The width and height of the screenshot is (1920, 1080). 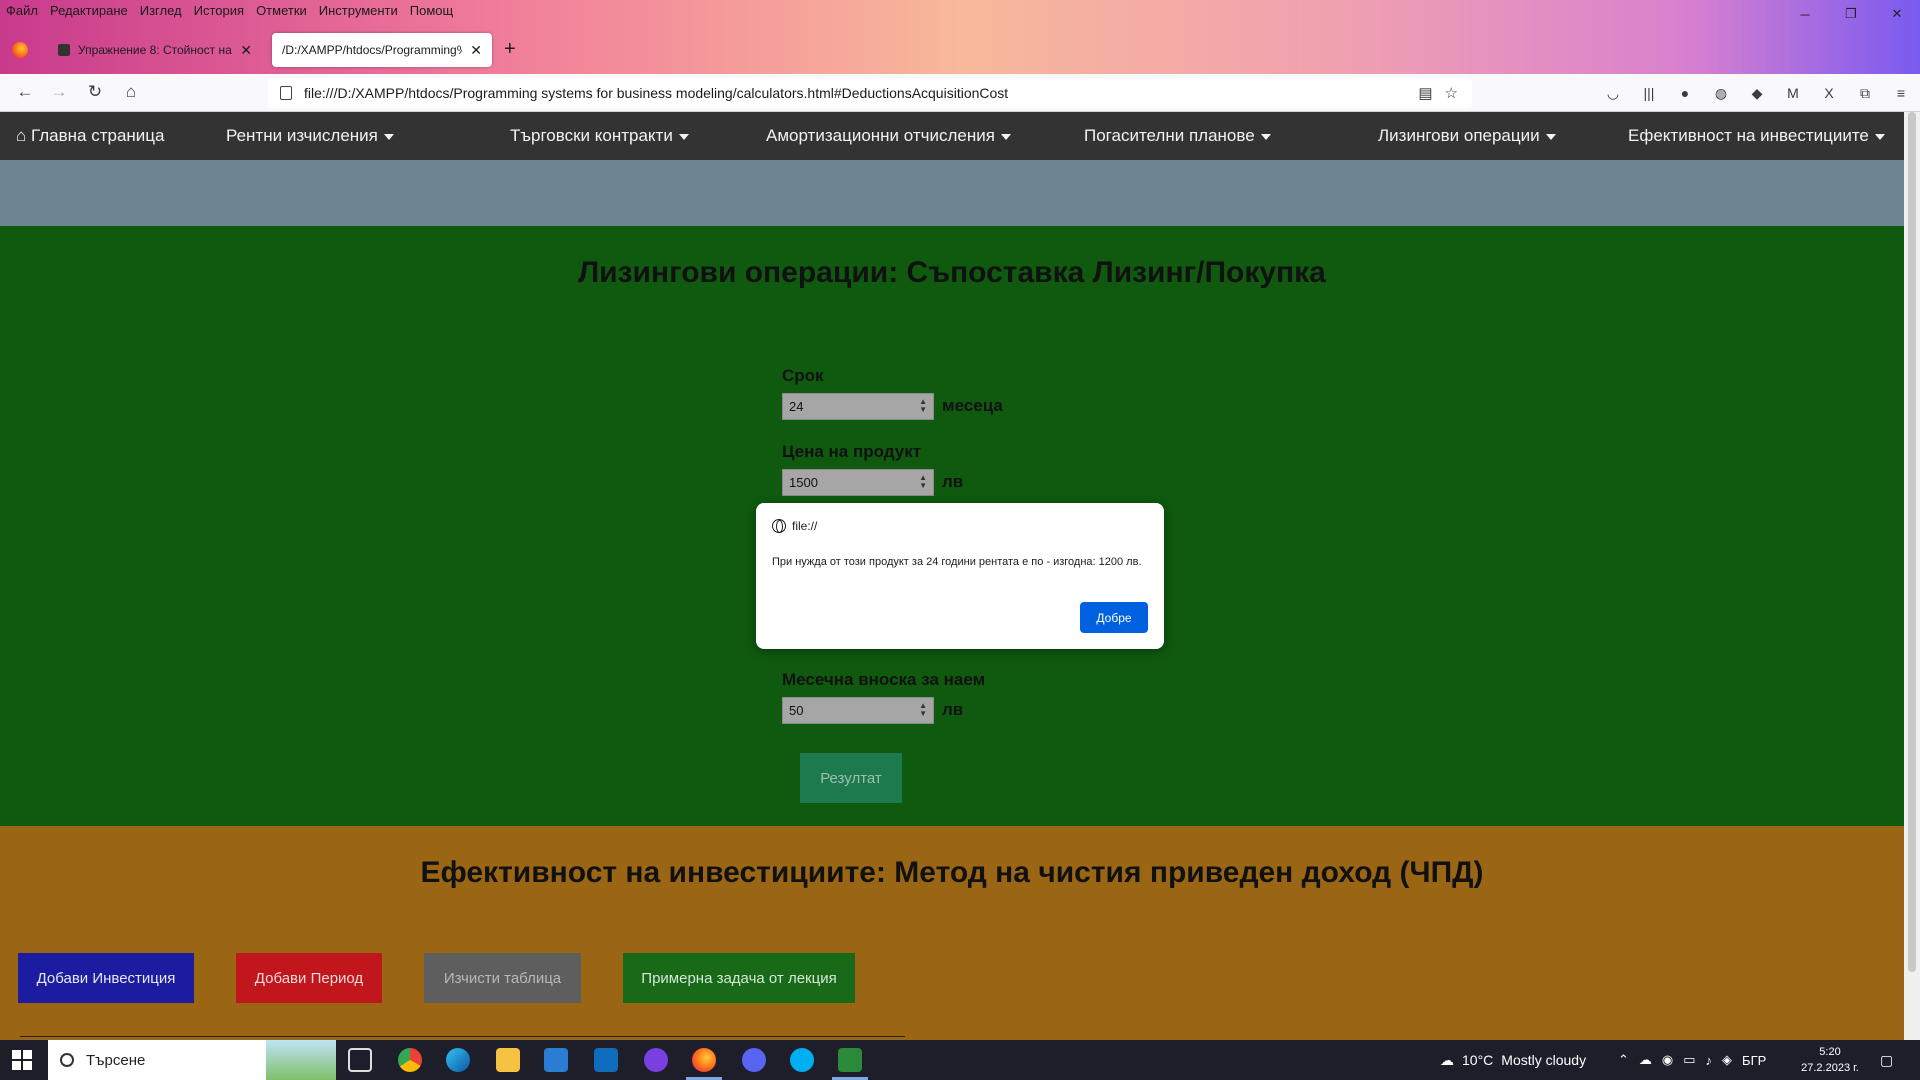 I want to click on header-band, so click(x=952, y=193).